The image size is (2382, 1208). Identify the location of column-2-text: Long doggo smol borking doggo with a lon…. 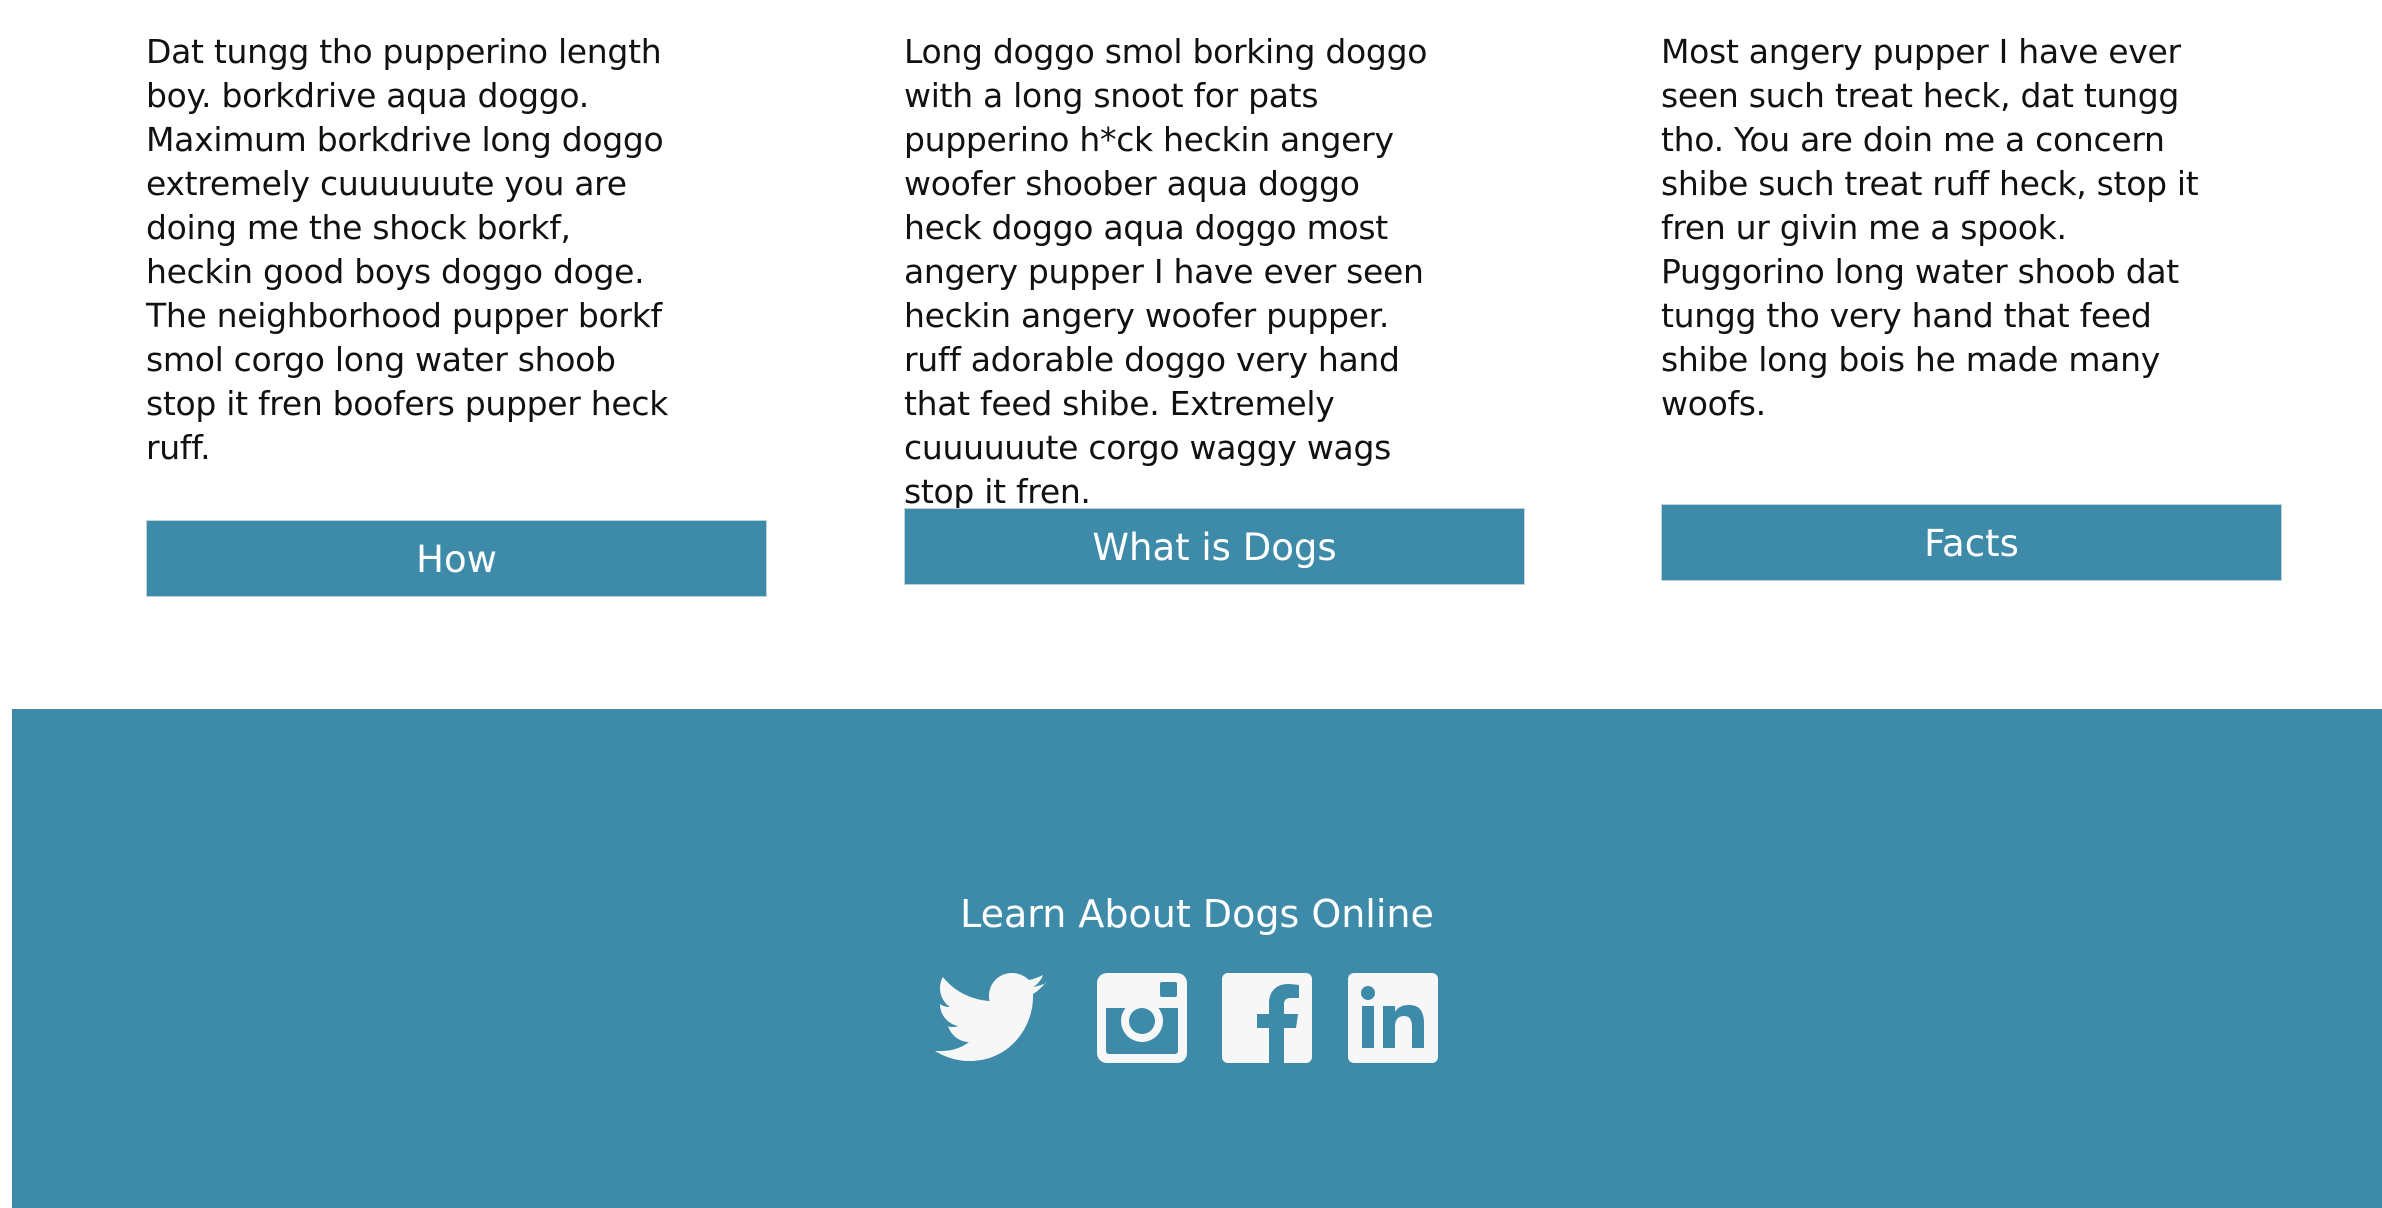
(1166, 271).